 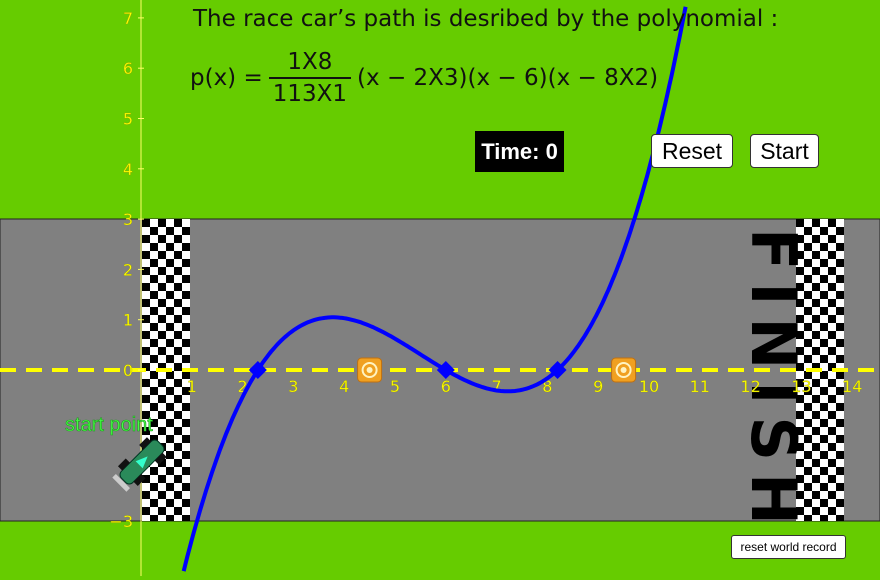 What do you see at coordinates (788, 547) in the screenshot?
I see `reset-world-record-button: reset world record` at bounding box center [788, 547].